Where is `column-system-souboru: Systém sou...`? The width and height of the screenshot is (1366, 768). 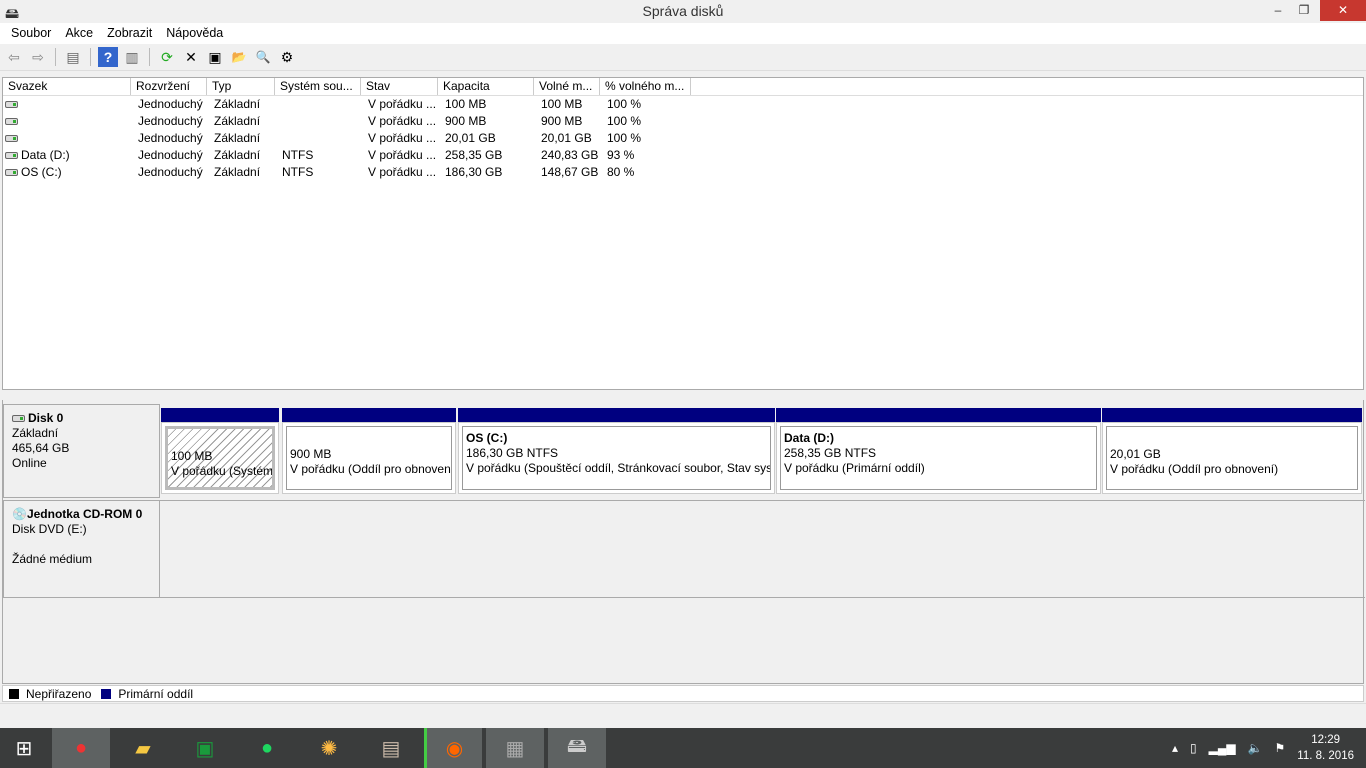
column-system-souboru: Systém sou... is located at coordinates (318, 86).